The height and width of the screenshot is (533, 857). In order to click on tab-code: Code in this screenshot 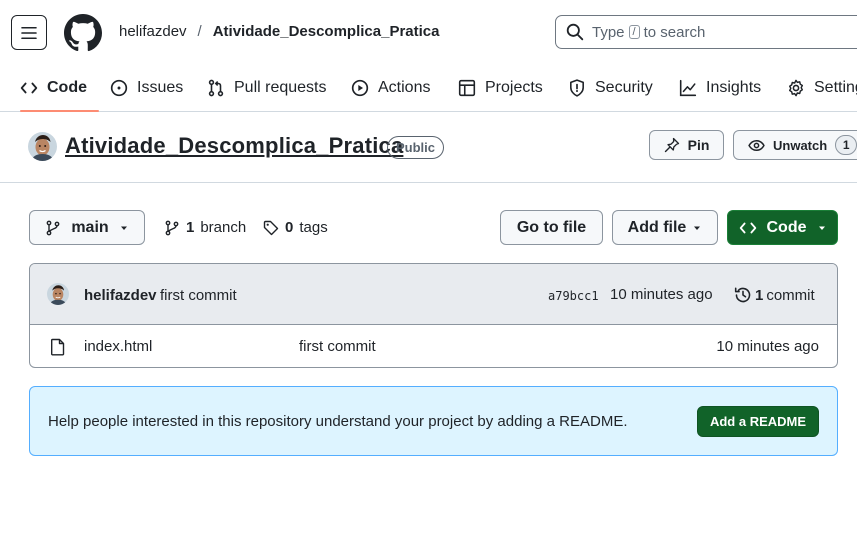, I will do `click(59, 88)`.